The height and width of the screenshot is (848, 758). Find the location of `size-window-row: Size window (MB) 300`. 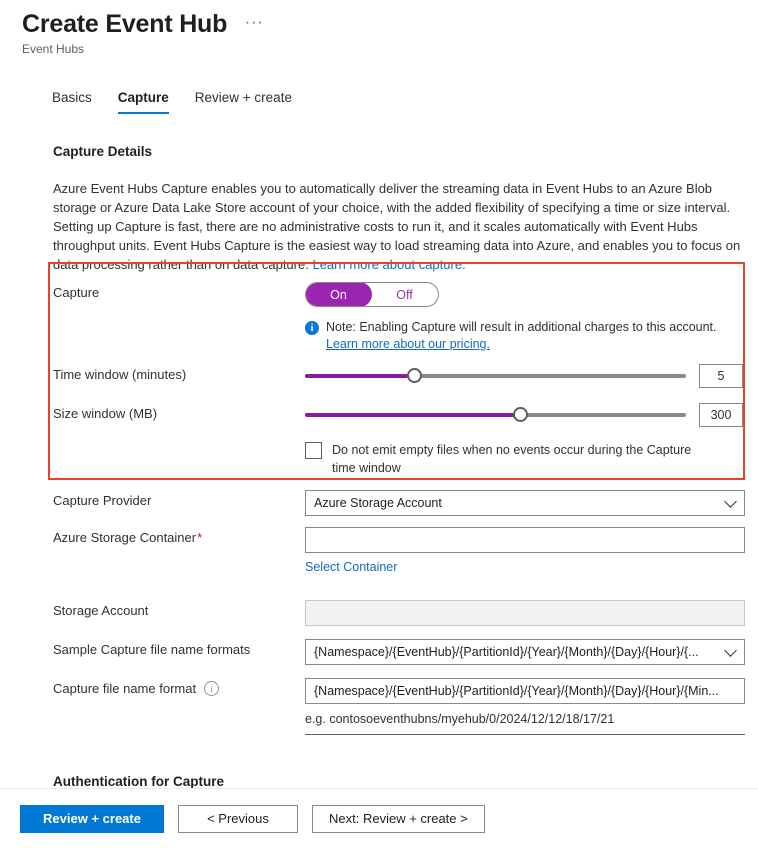

size-window-row: Size window (MB) 300 is located at coordinates (403, 415).